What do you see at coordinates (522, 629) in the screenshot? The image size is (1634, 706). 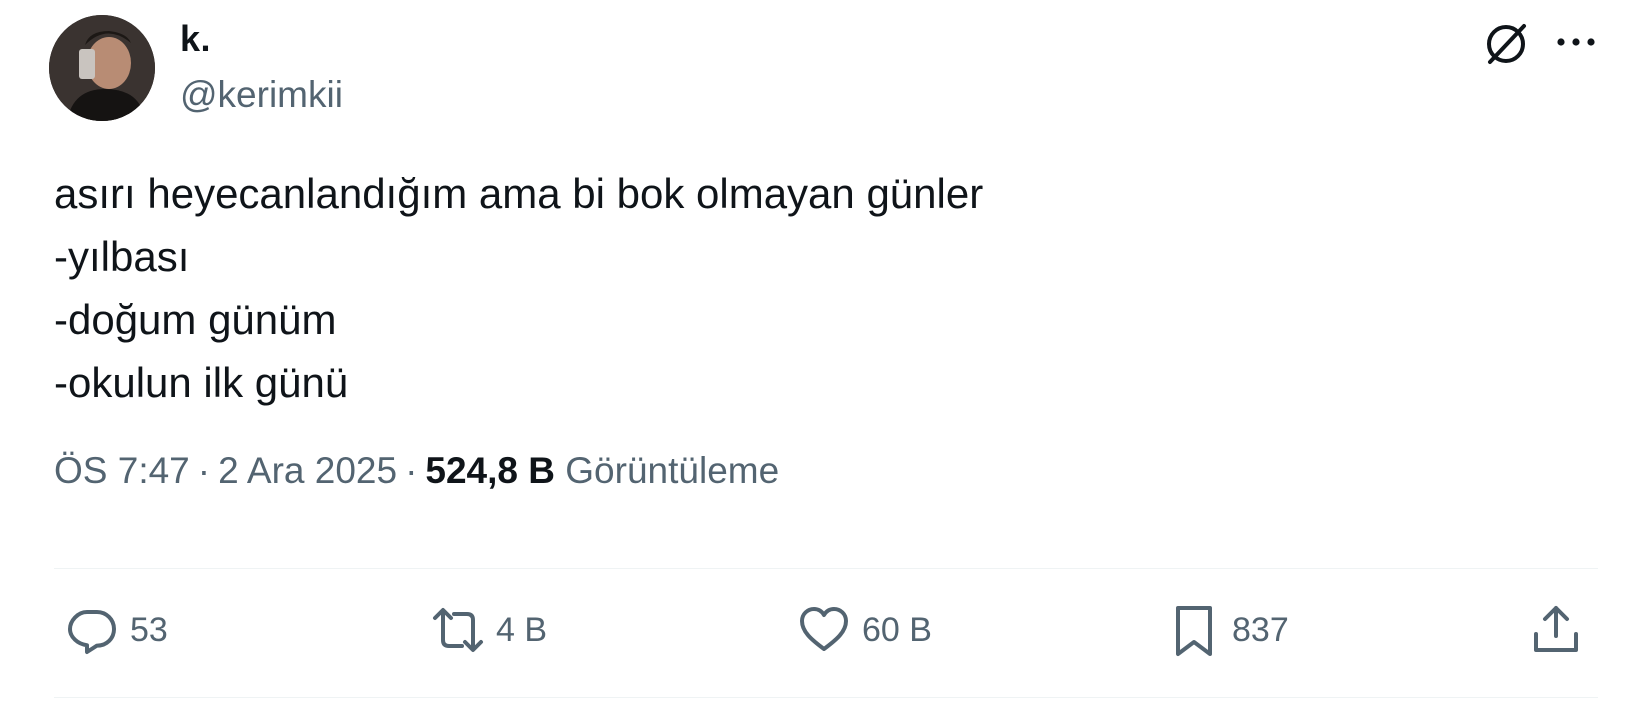 I see `retweet-count: 4 B` at bounding box center [522, 629].